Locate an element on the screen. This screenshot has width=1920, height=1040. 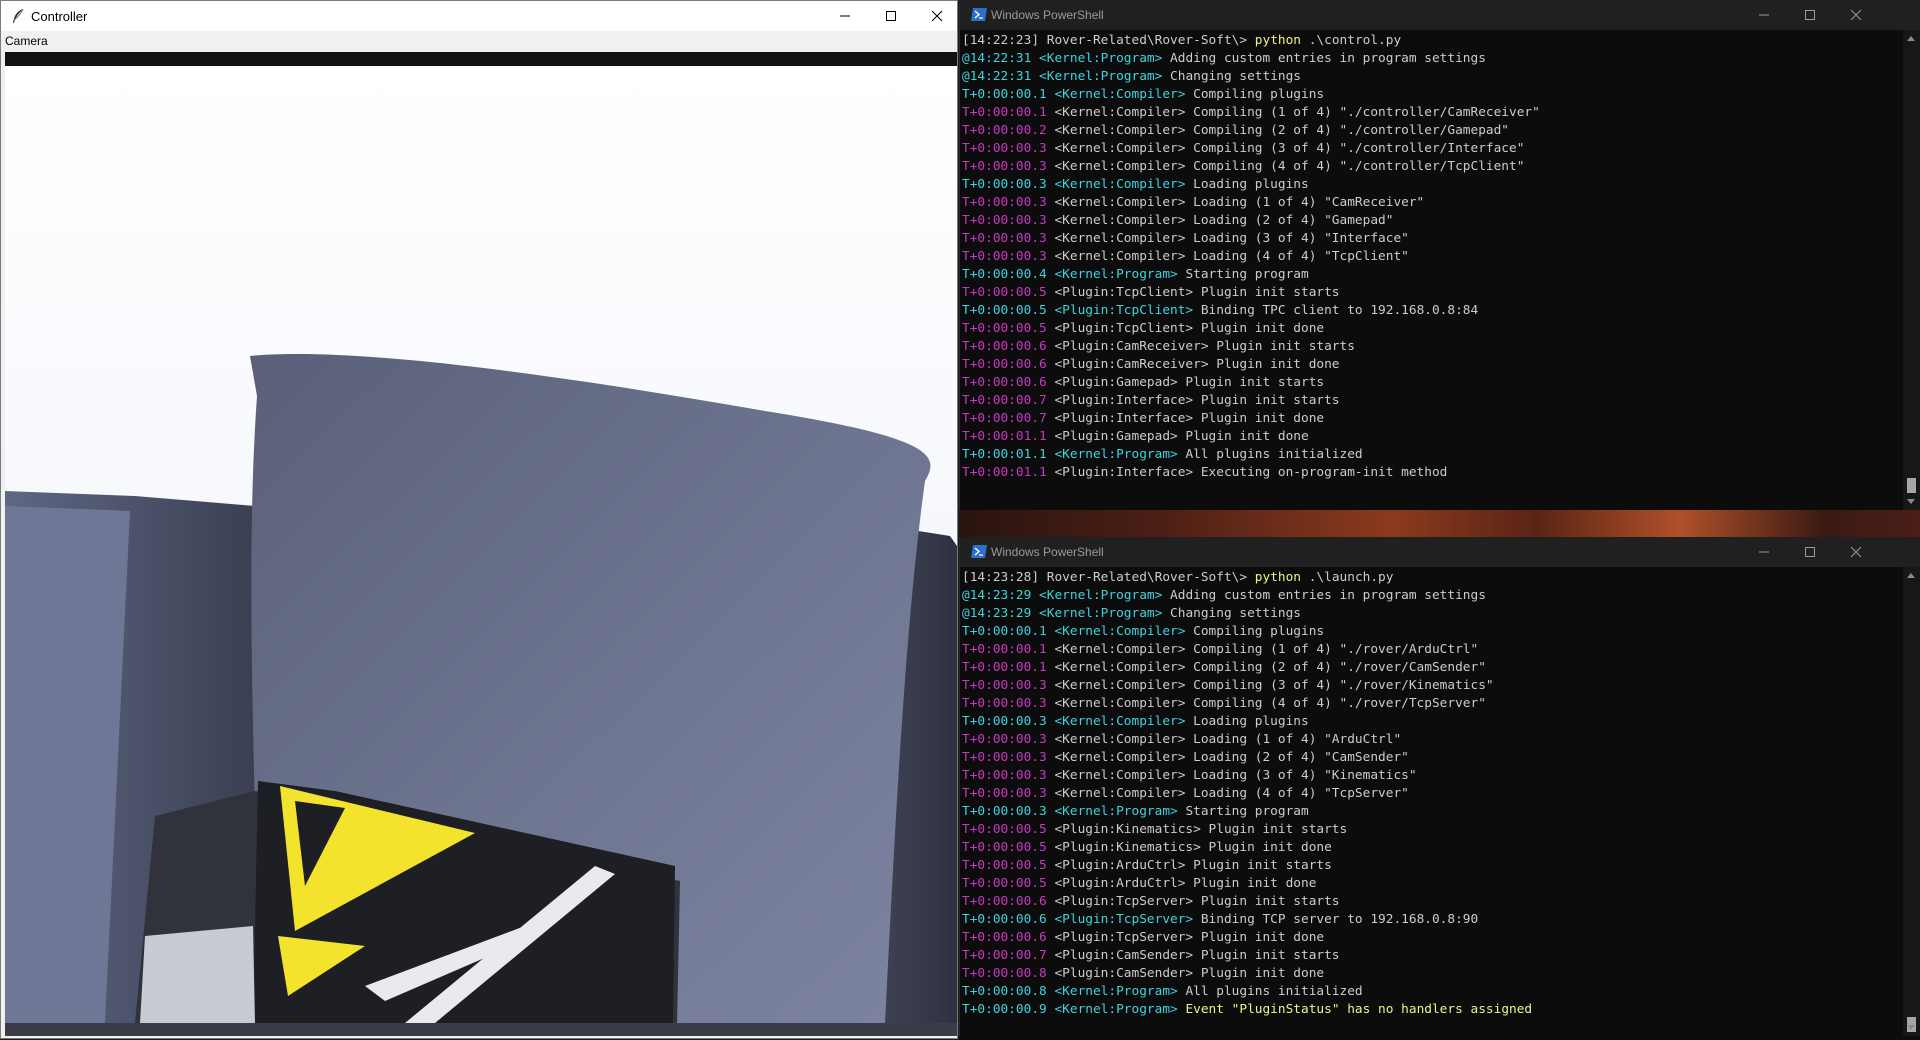
minimize-button-bottom is located at coordinates (1764, 552).